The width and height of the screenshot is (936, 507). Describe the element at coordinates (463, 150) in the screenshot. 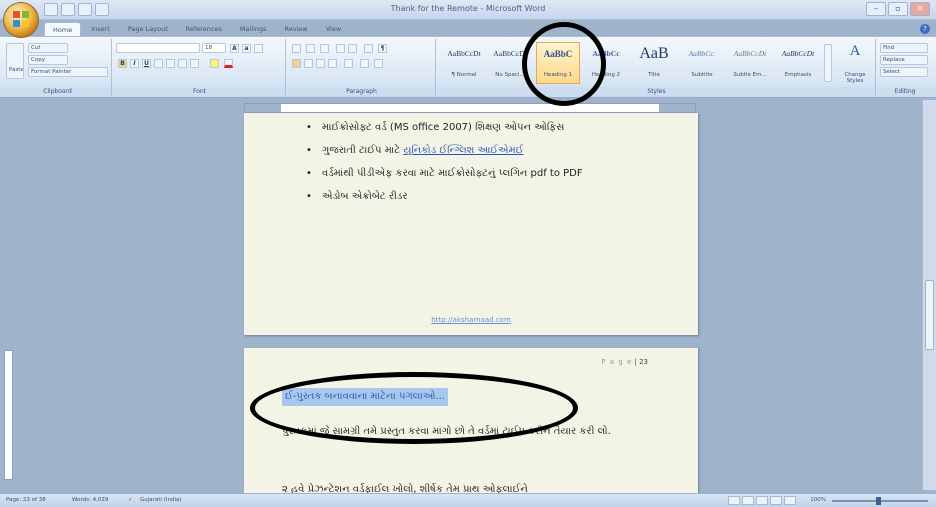

I see `unicode-ime-link: યુનિકોડ ઈન્ગ્લિશ આઈએમઈ` at that location.